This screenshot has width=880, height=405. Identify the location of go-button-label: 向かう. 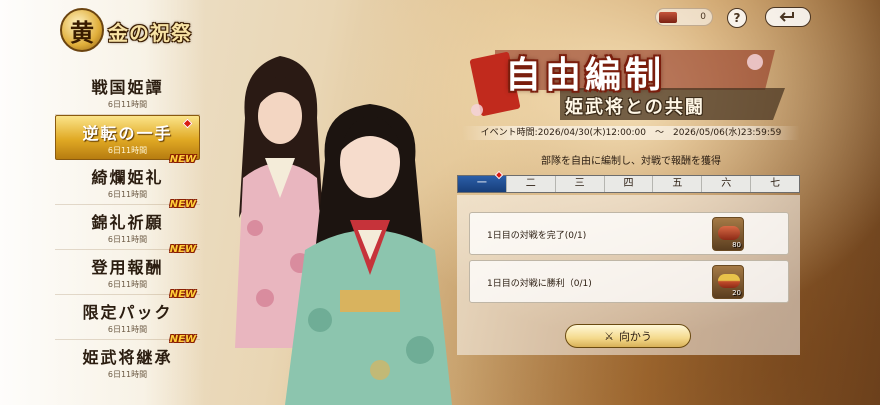
(635, 336).